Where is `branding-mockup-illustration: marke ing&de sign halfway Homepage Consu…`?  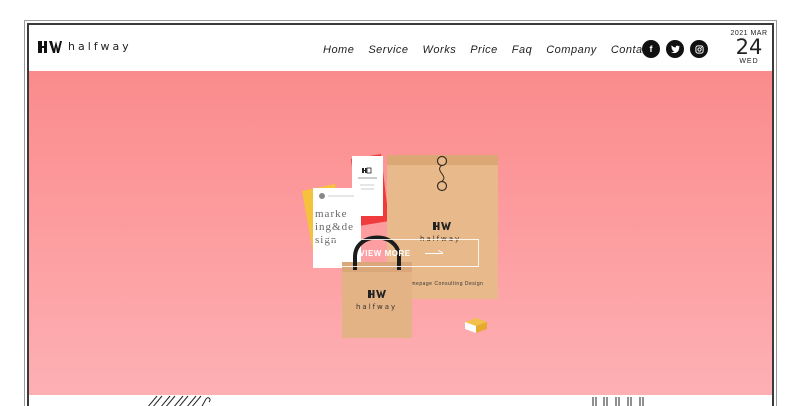
branding-mockup-illustration: marke ing&de sign halfway Homepage Consu… is located at coordinates (400, 246).